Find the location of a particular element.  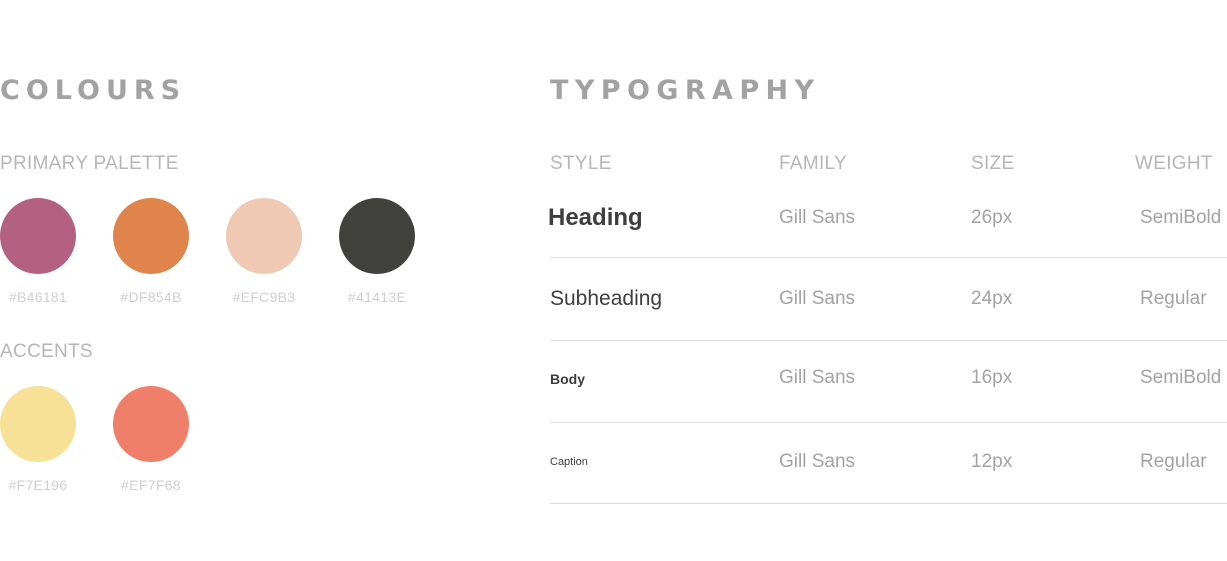

table-row: Body Gill Sans 16px SemiBold is located at coordinates (888, 382).